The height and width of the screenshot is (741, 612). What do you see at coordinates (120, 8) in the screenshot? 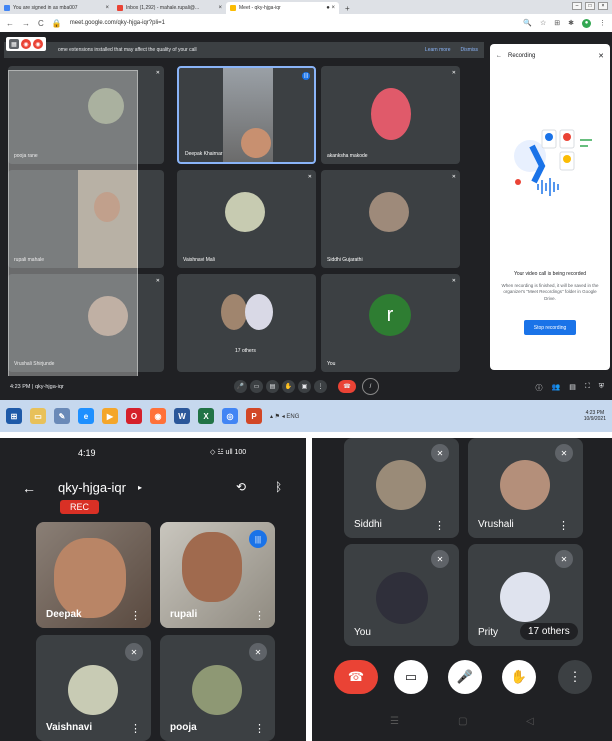
I see `gmail-icon` at bounding box center [120, 8].